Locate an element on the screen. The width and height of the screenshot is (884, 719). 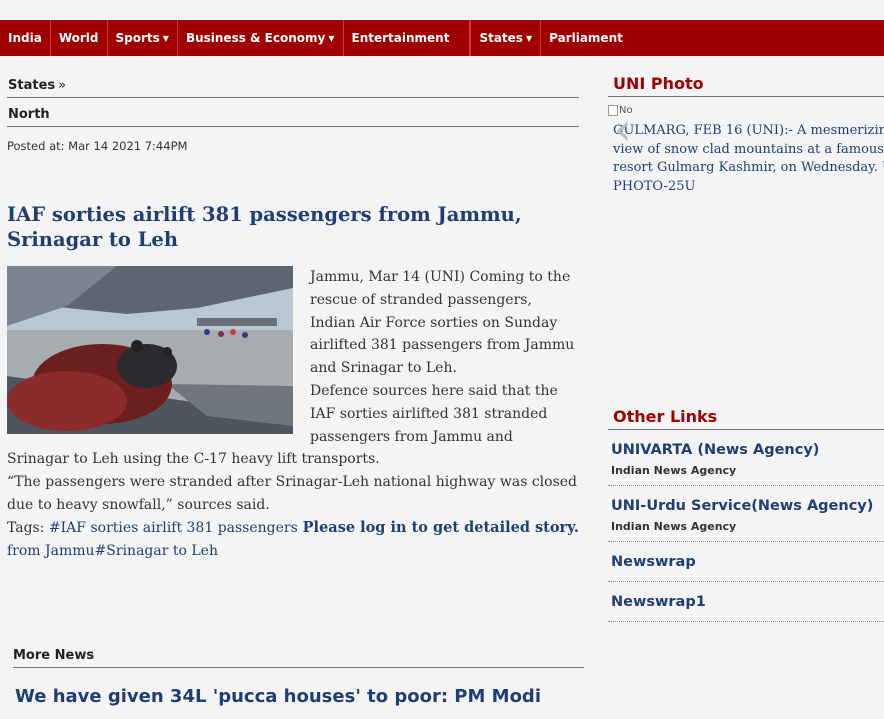
nav-world: World is located at coordinates (79, 38).